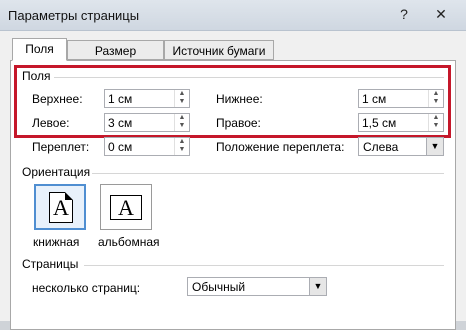 Image resolution: width=466 pixels, height=330 pixels. Describe the element at coordinates (86, 288) in the screenshot. I see `multiple-pages-label: несколько страниц:` at that location.